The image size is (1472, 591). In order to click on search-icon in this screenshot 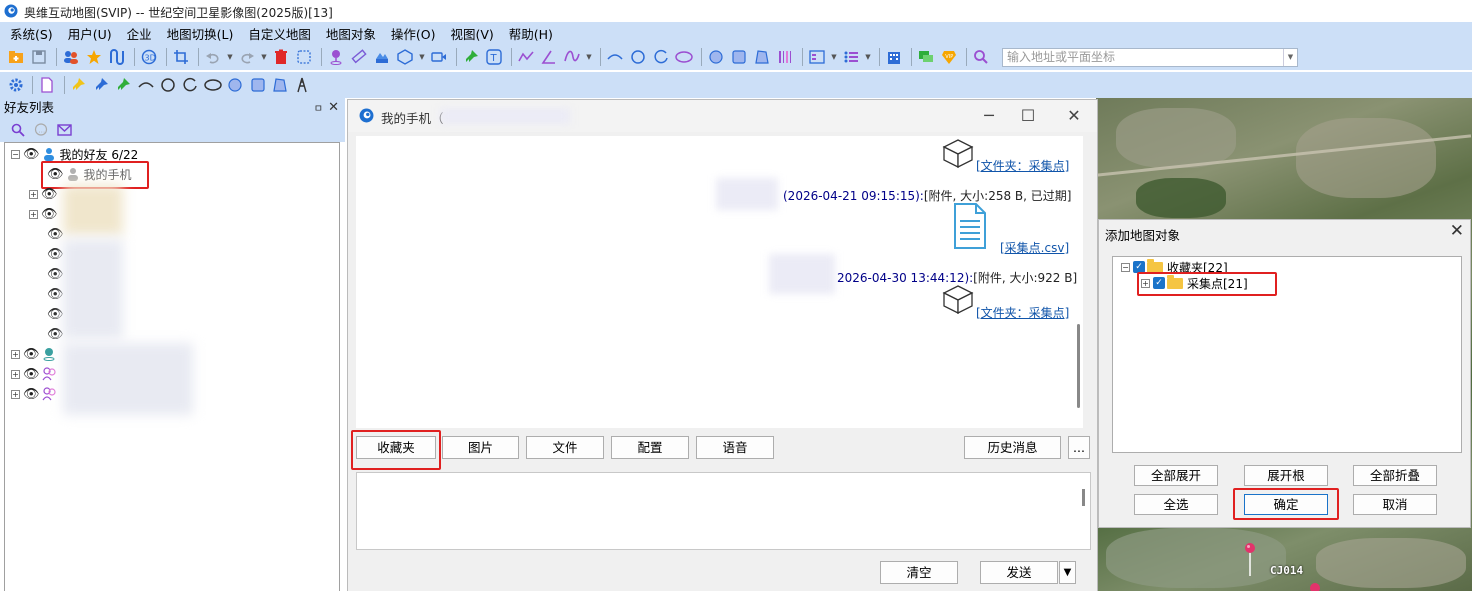, I will do `click(981, 57)`.